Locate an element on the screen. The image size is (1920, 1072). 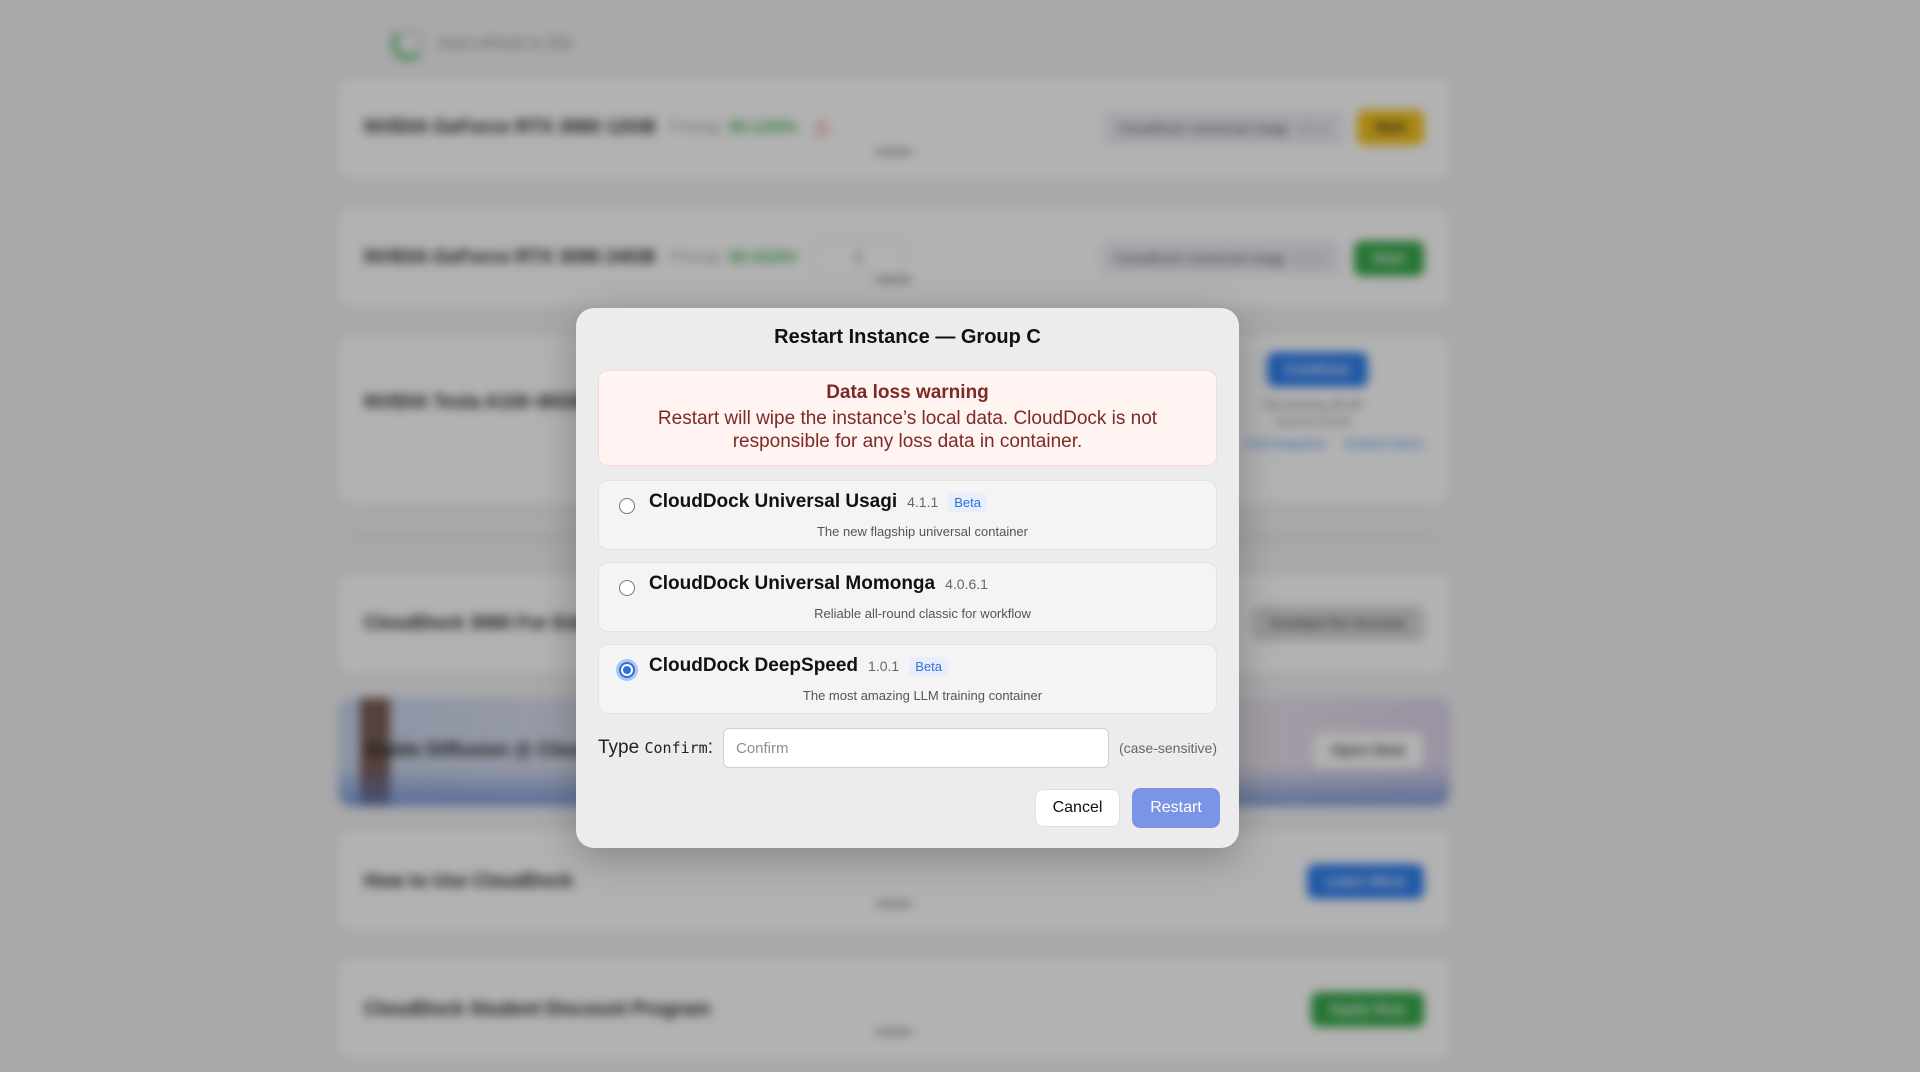
option-description: The new flagship universal container is located at coordinates (922, 531).